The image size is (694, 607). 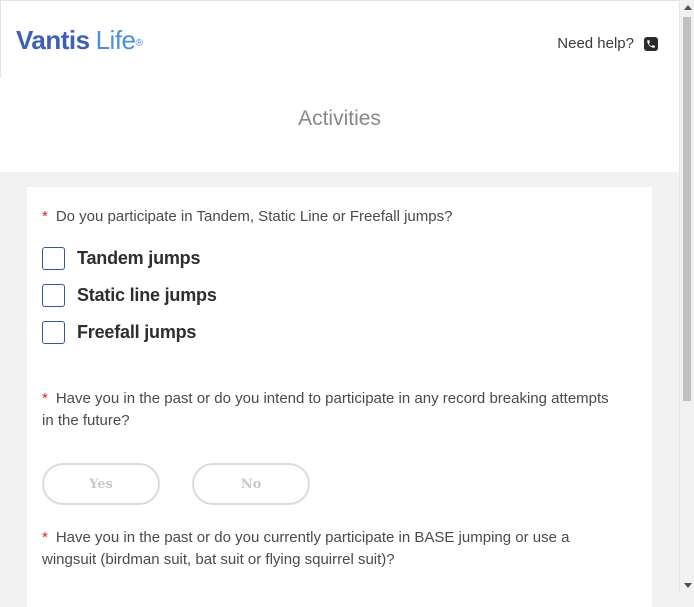 What do you see at coordinates (687, 7) in the screenshot?
I see `scroll-up-arrow-icon` at bounding box center [687, 7].